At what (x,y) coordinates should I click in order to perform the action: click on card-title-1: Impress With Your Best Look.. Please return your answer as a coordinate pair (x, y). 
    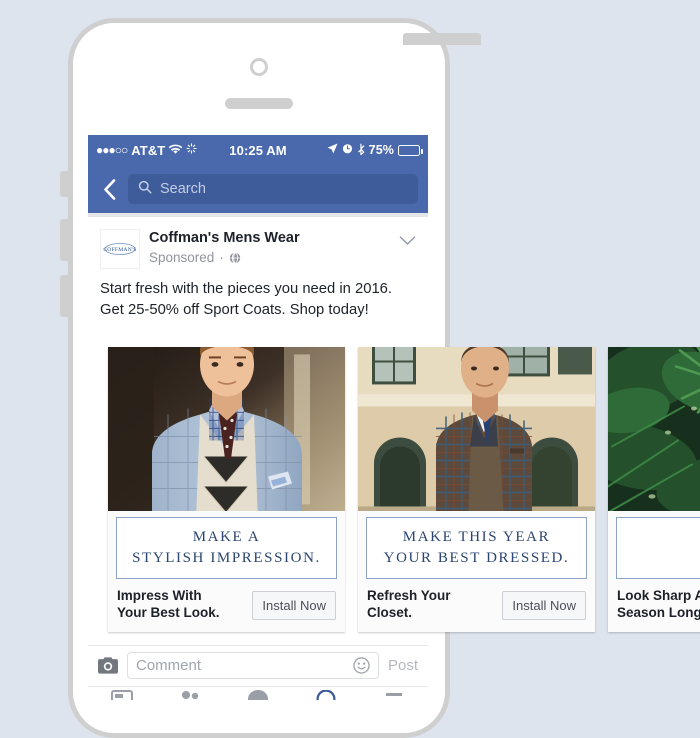
    Looking at the image, I should click on (168, 605).